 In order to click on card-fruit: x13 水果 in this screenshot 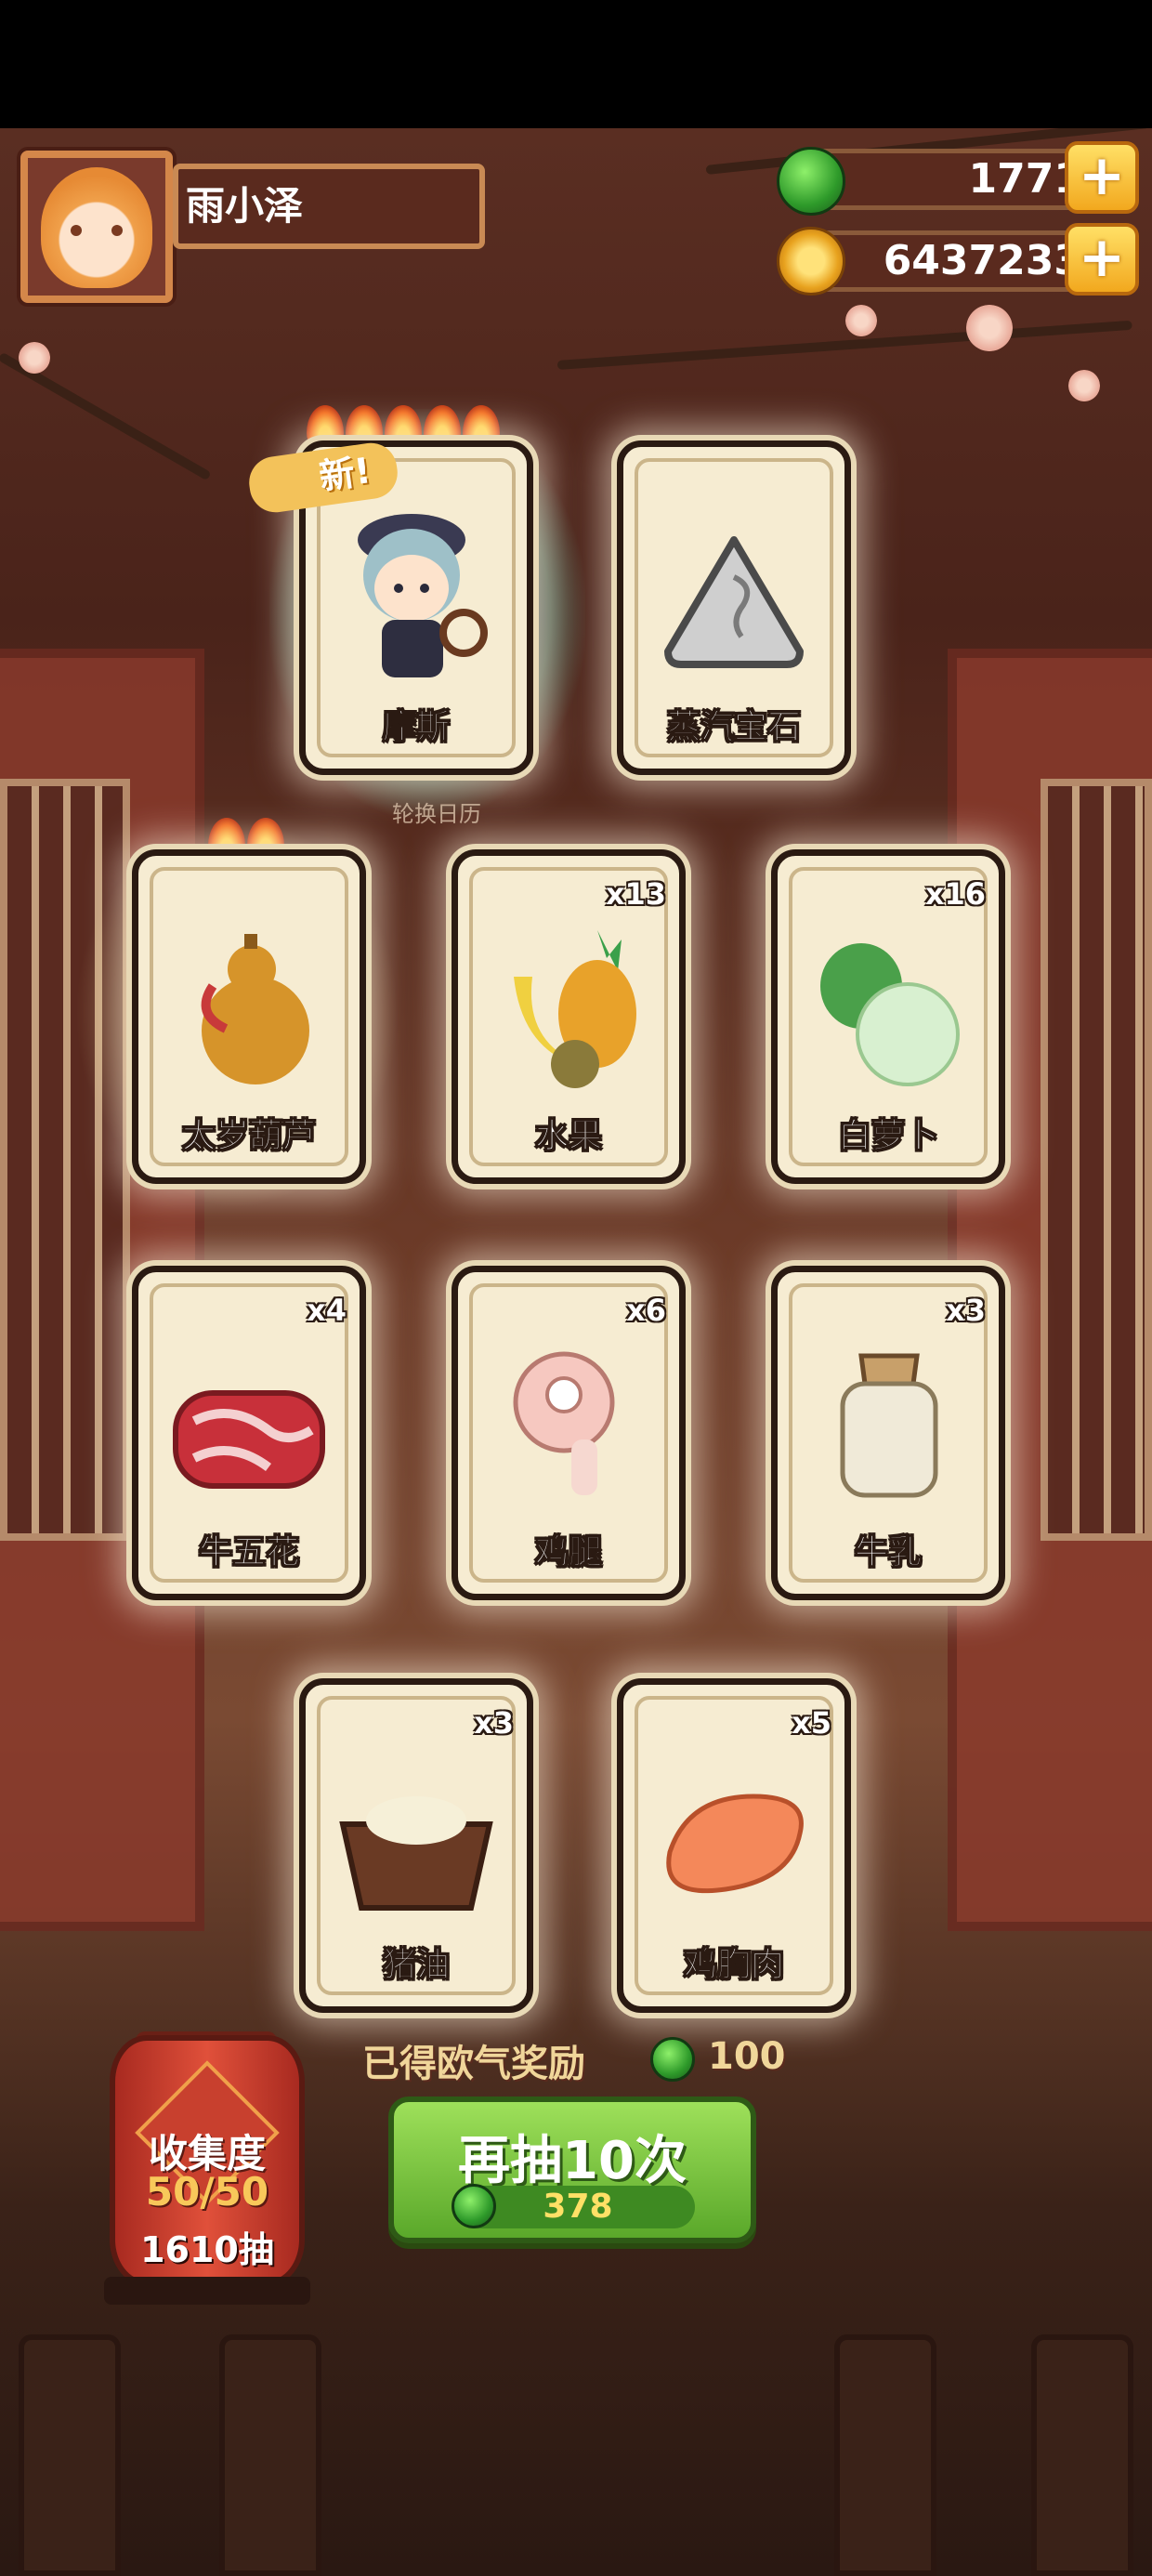, I will do `click(569, 1016)`.